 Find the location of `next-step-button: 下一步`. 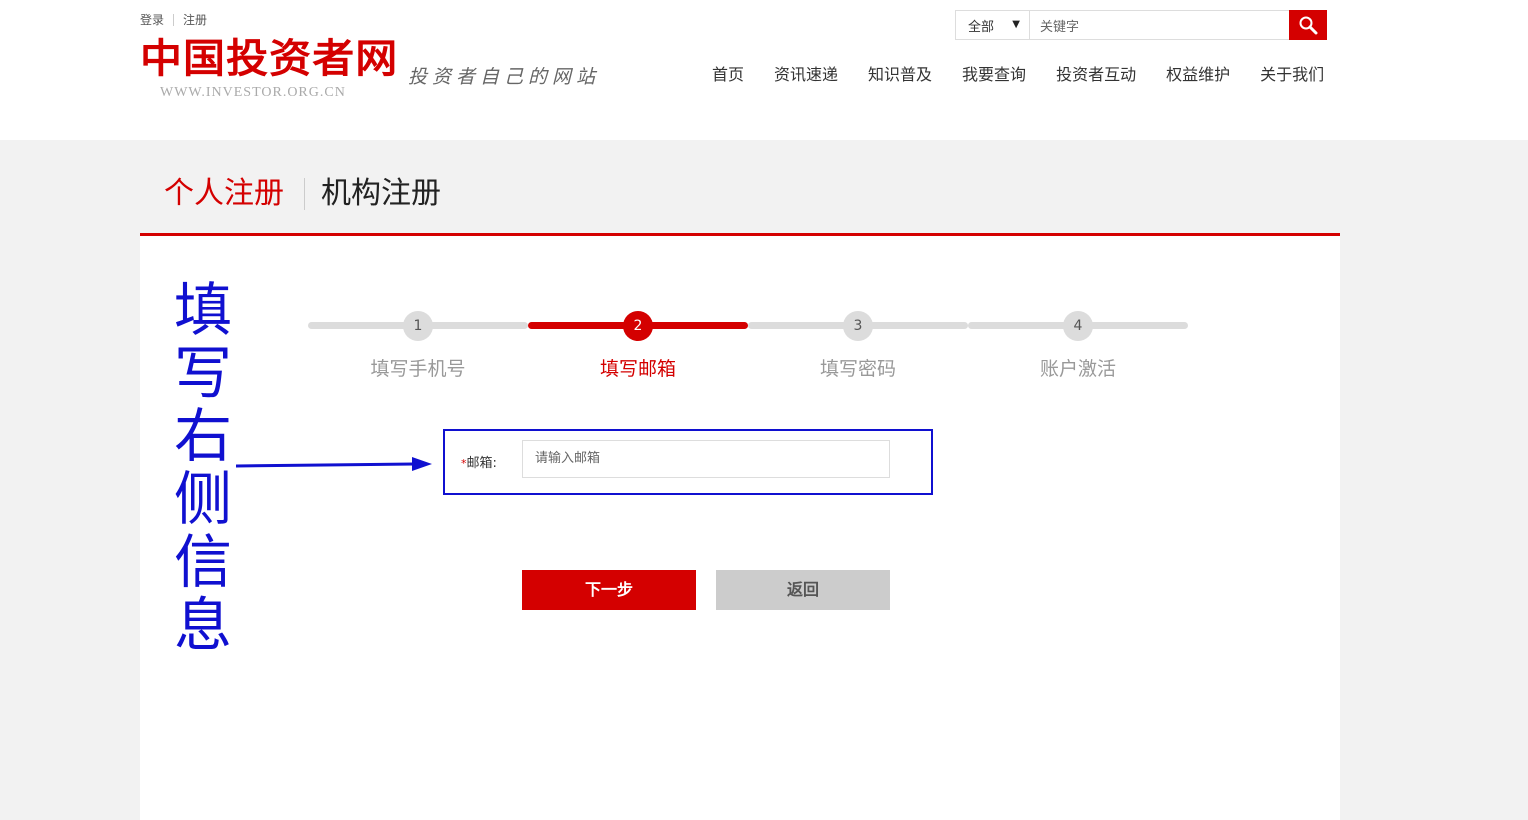

next-step-button: 下一步 is located at coordinates (609, 590).